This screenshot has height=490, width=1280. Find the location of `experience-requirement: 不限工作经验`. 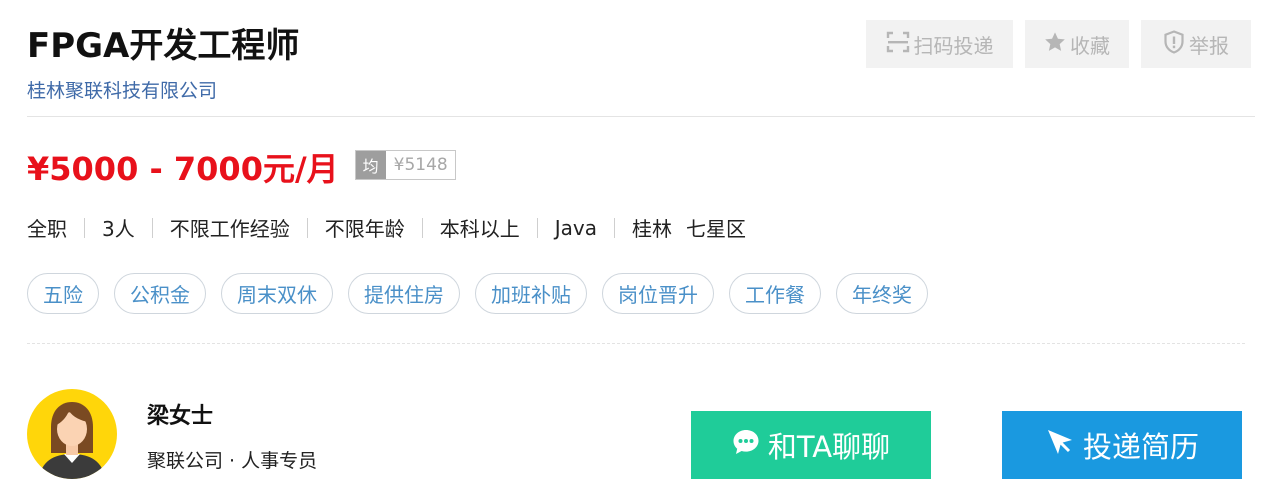

experience-requirement: 不限工作经验 is located at coordinates (229, 229).